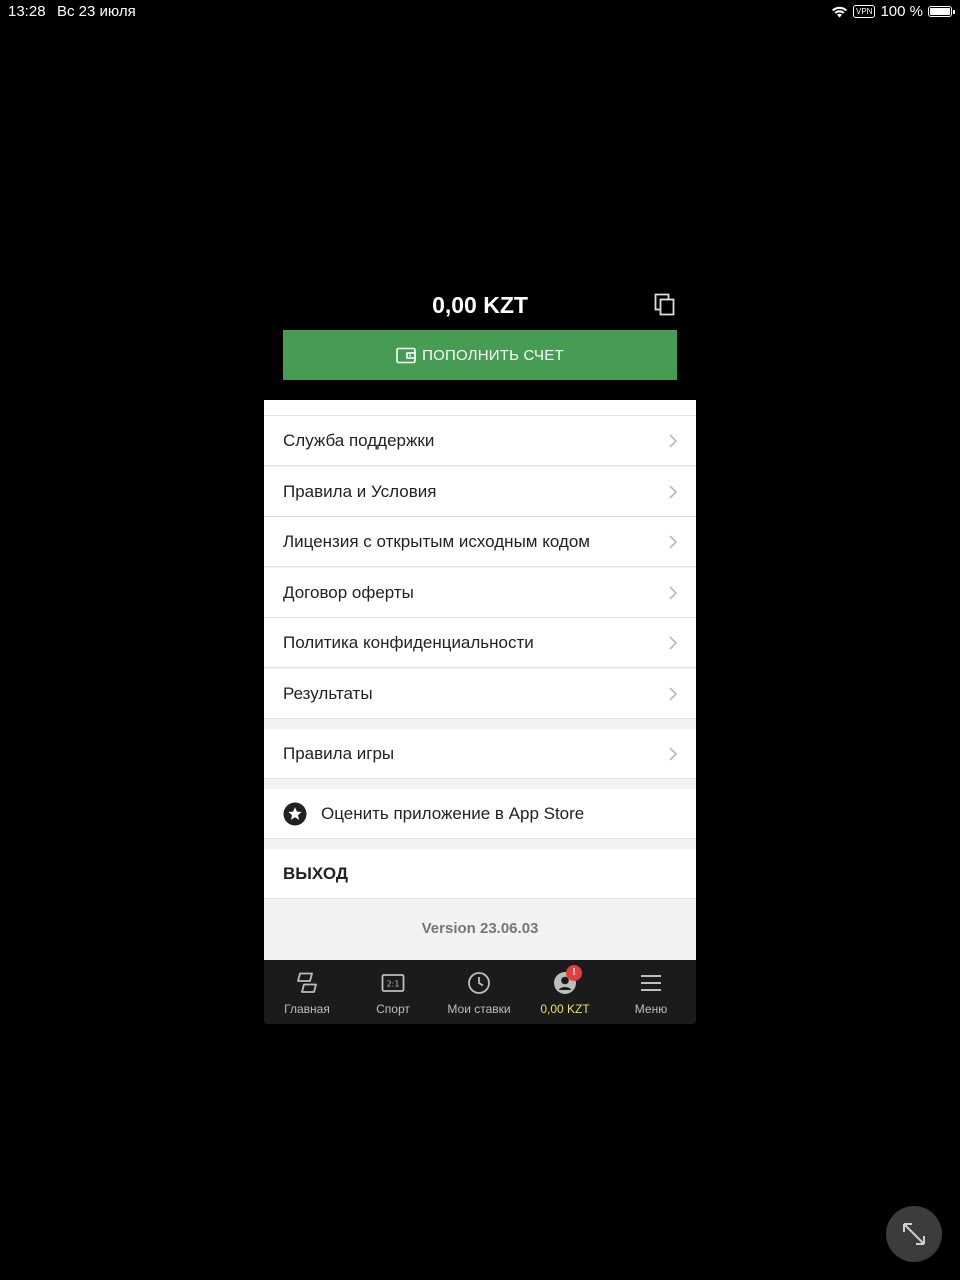 This screenshot has width=960, height=1280. What do you see at coordinates (839, 12) in the screenshot?
I see `wifi-icon` at bounding box center [839, 12].